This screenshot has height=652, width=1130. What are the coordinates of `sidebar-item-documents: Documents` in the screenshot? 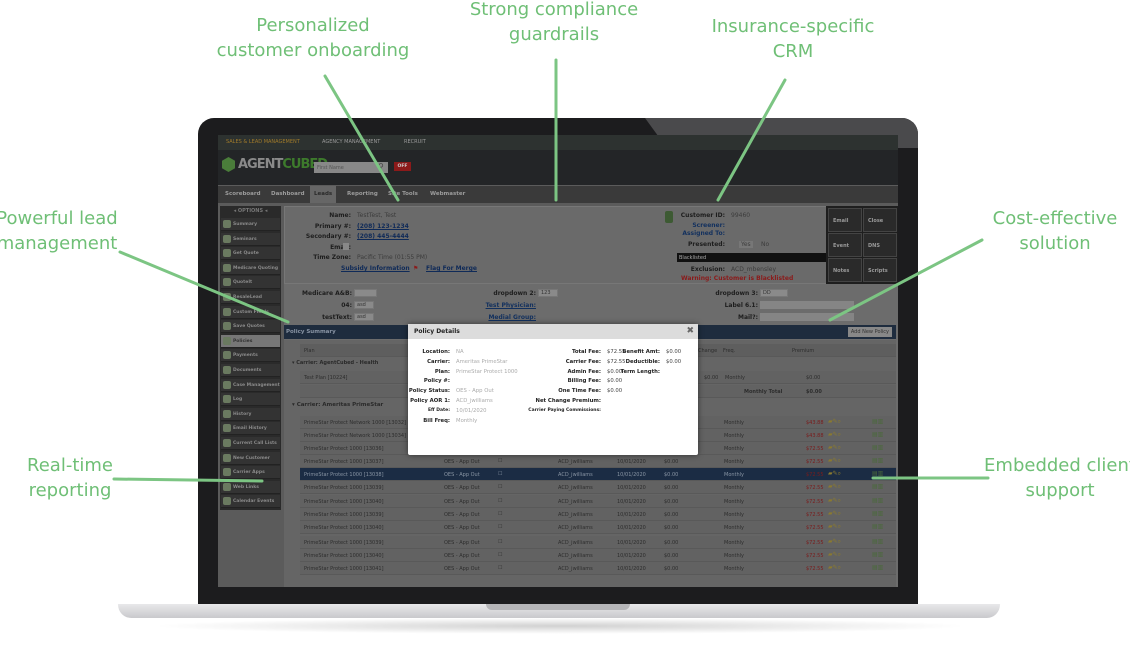 It's located at (250, 370).